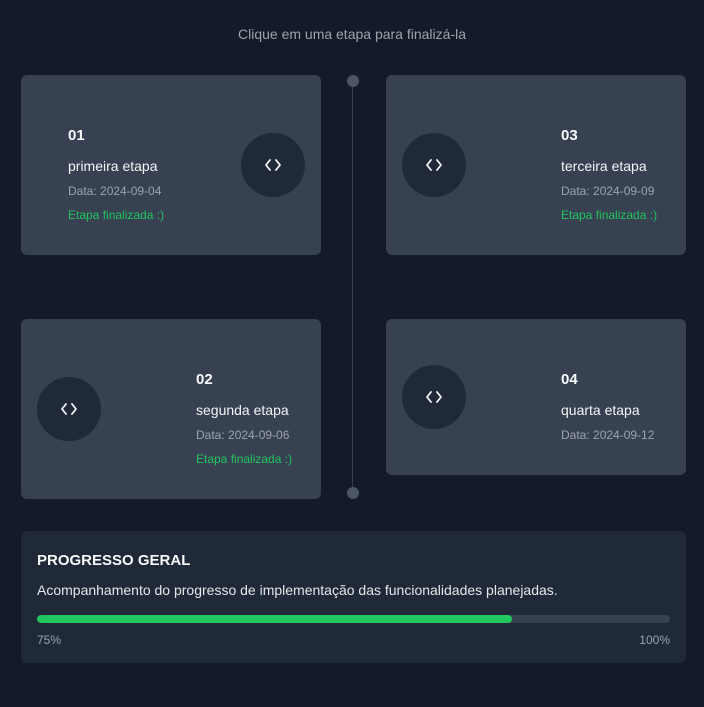  I want to click on progress-bar-fill, so click(274, 619).